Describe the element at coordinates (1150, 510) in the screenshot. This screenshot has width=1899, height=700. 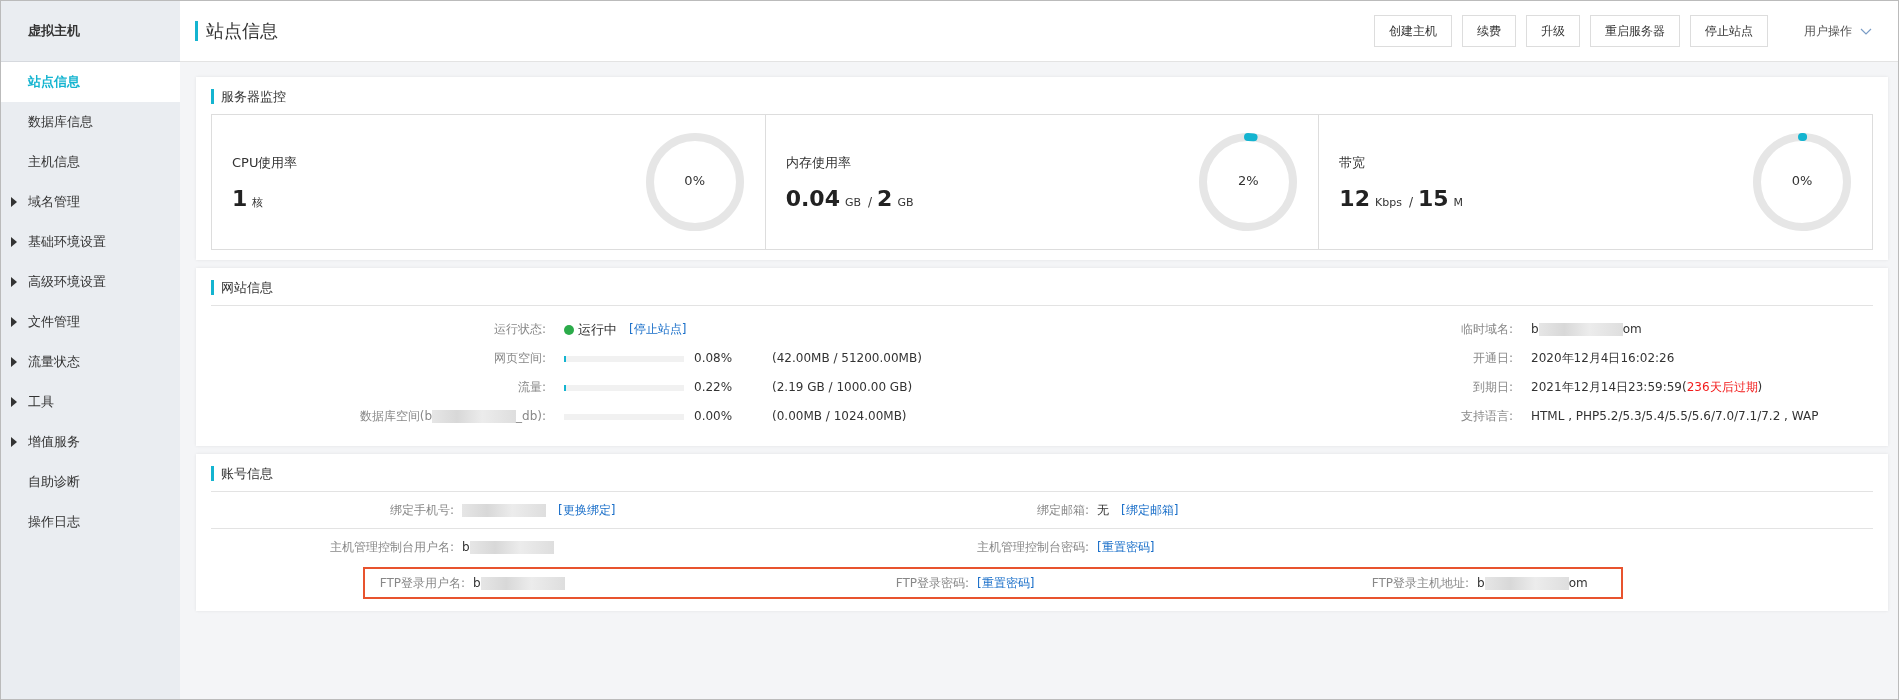
I see `action-link: [绑定邮箱]` at that location.